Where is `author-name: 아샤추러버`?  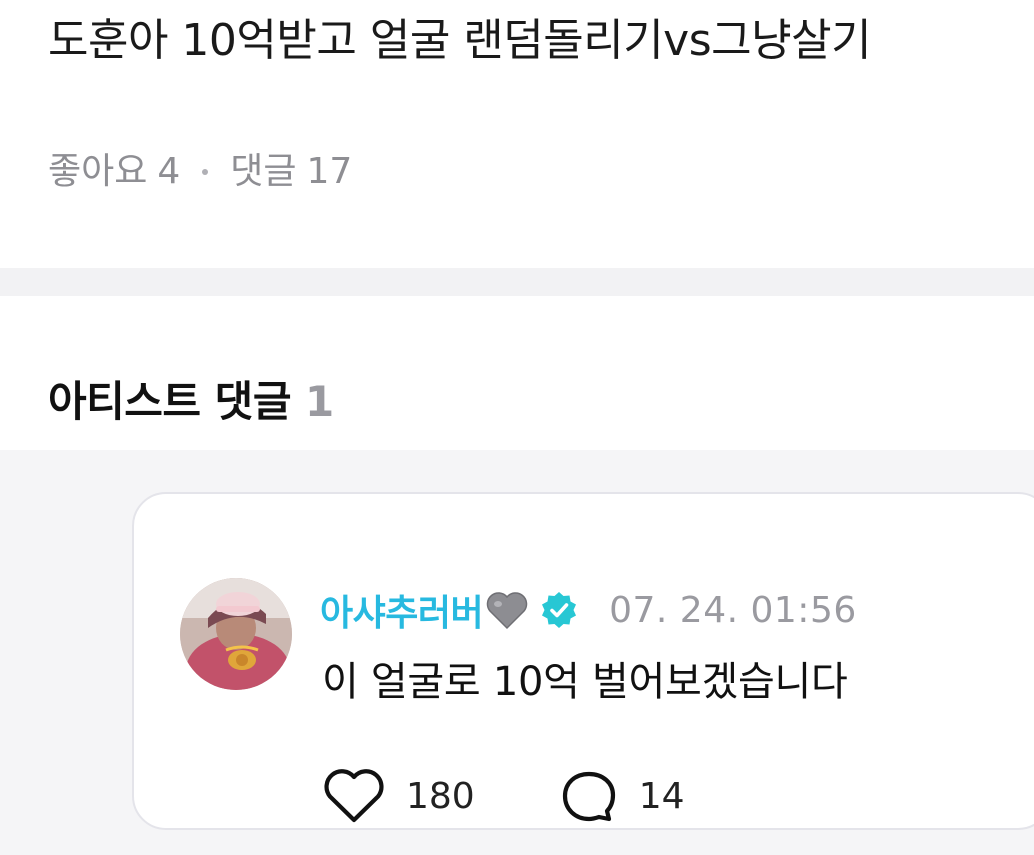 author-name: 아샤추러버 is located at coordinates (402, 610).